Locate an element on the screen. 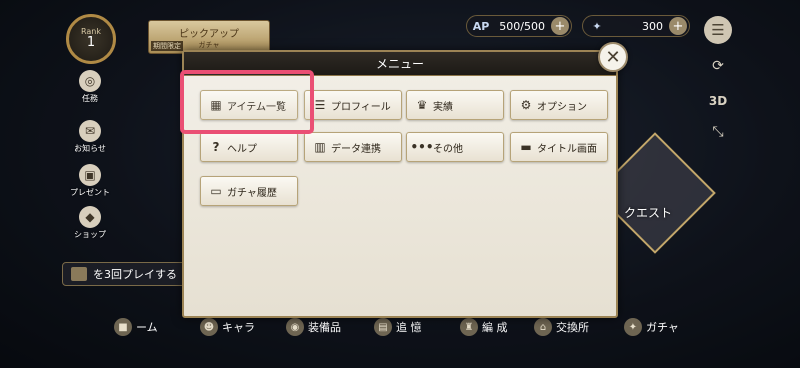  left-menu-missions: ◎ 任務 is located at coordinates (90, 87).